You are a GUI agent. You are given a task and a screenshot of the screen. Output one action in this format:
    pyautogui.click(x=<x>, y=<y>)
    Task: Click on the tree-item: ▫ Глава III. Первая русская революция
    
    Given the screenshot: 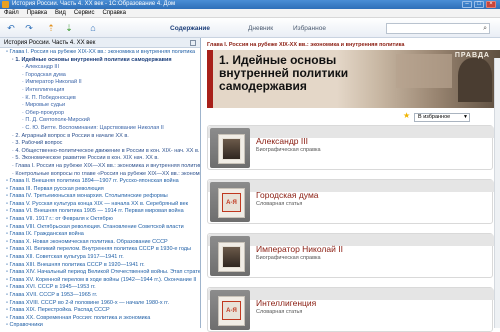 What is the action you would take?
    pyautogui.click(x=100, y=190)
    